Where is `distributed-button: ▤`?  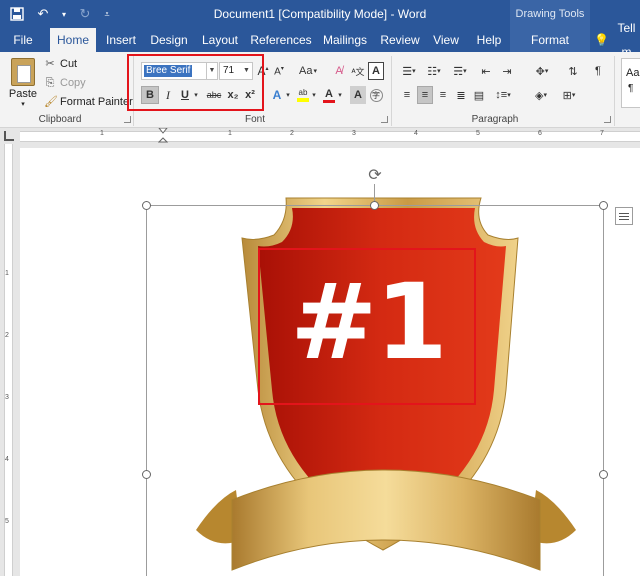
distributed-button: ▤ is located at coordinates (479, 95).